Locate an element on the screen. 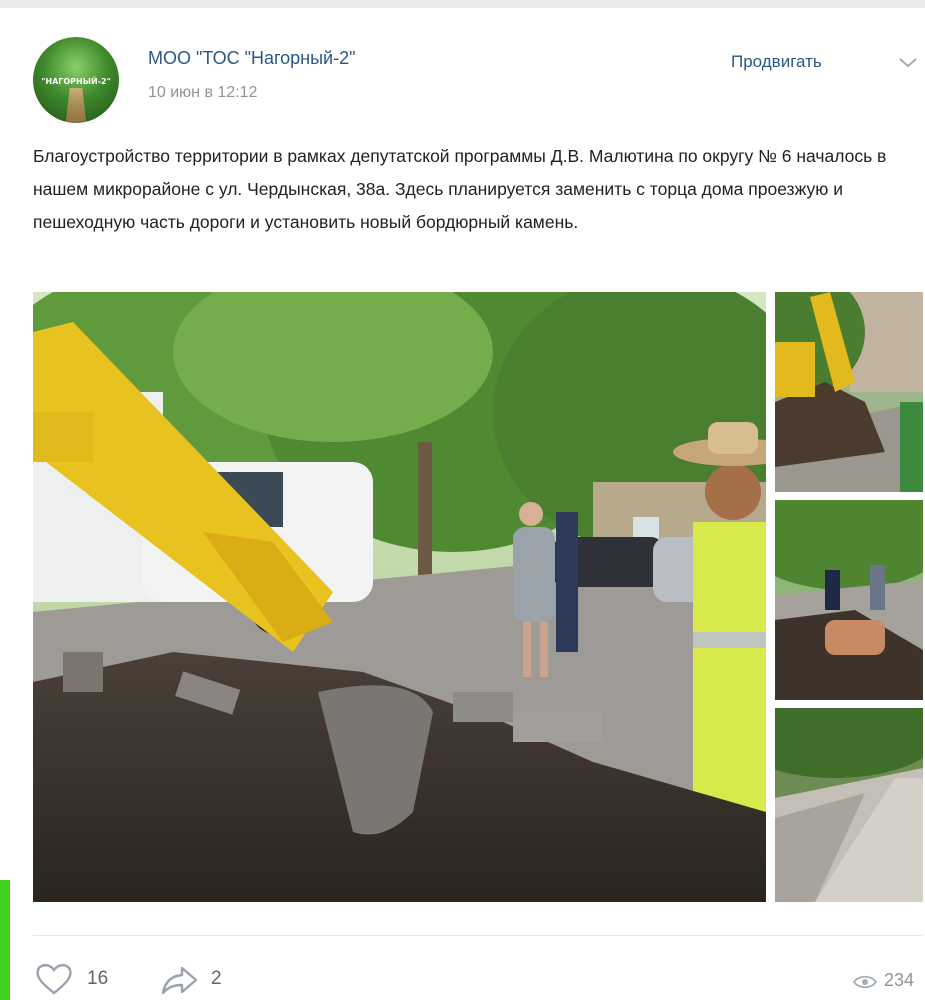 Image resolution: width=925 pixels, height=1000 pixels. avatar-road is located at coordinates (76, 105).